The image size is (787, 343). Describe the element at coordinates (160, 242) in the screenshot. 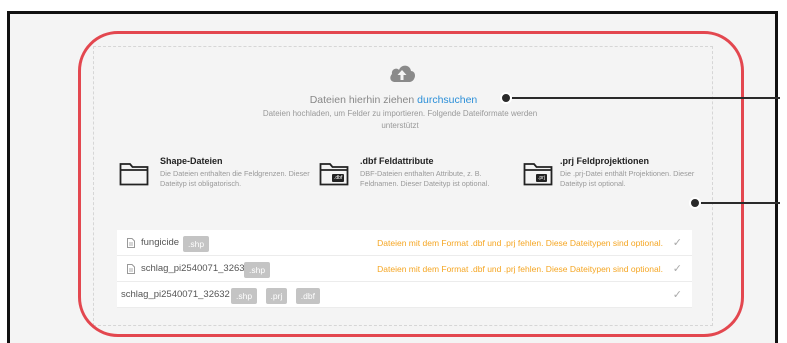

I see `file-name: fungicide` at that location.